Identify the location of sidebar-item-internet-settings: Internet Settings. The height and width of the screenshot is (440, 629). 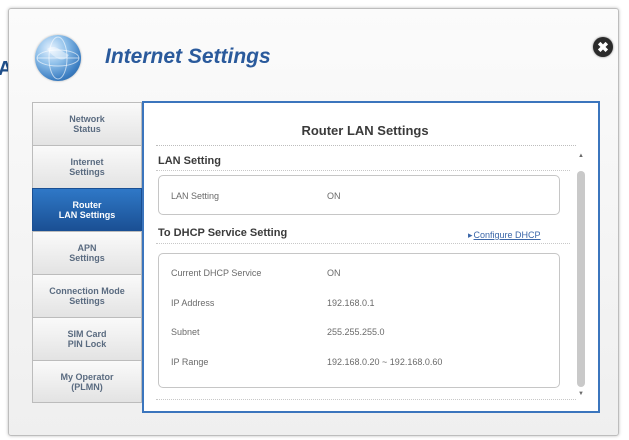
(87, 166).